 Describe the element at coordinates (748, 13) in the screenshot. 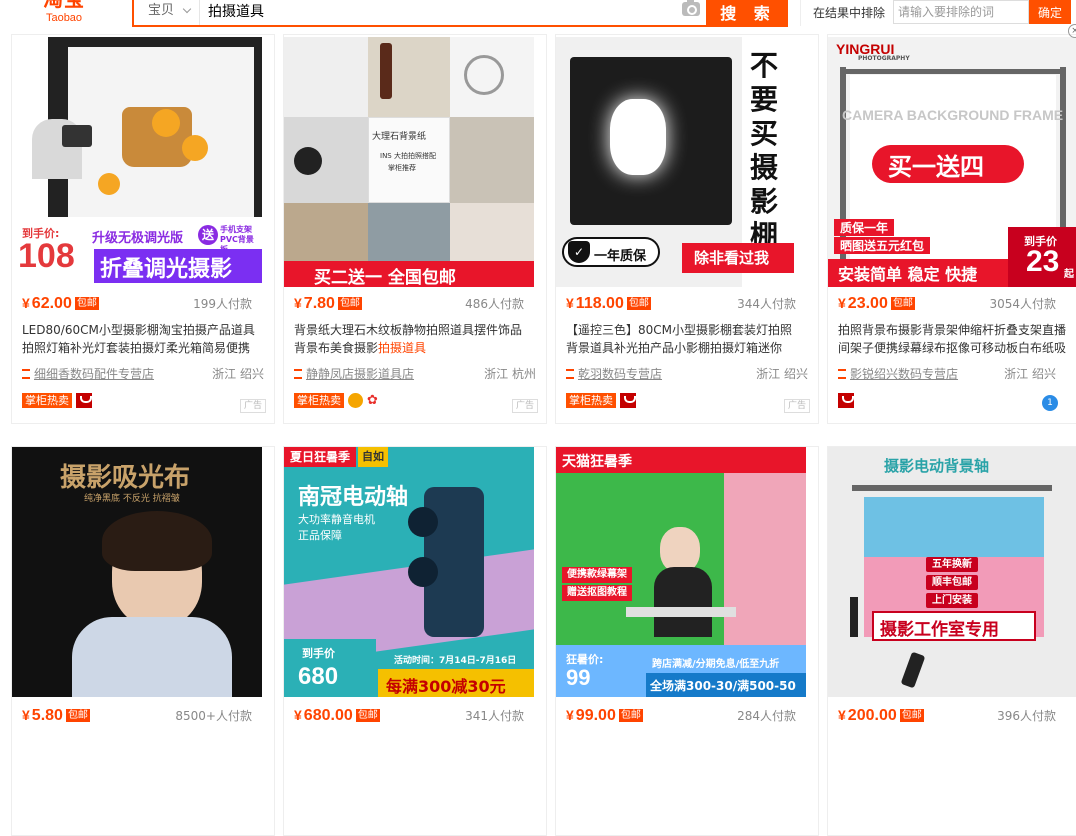

I see `search-button: 搜 索` at that location.